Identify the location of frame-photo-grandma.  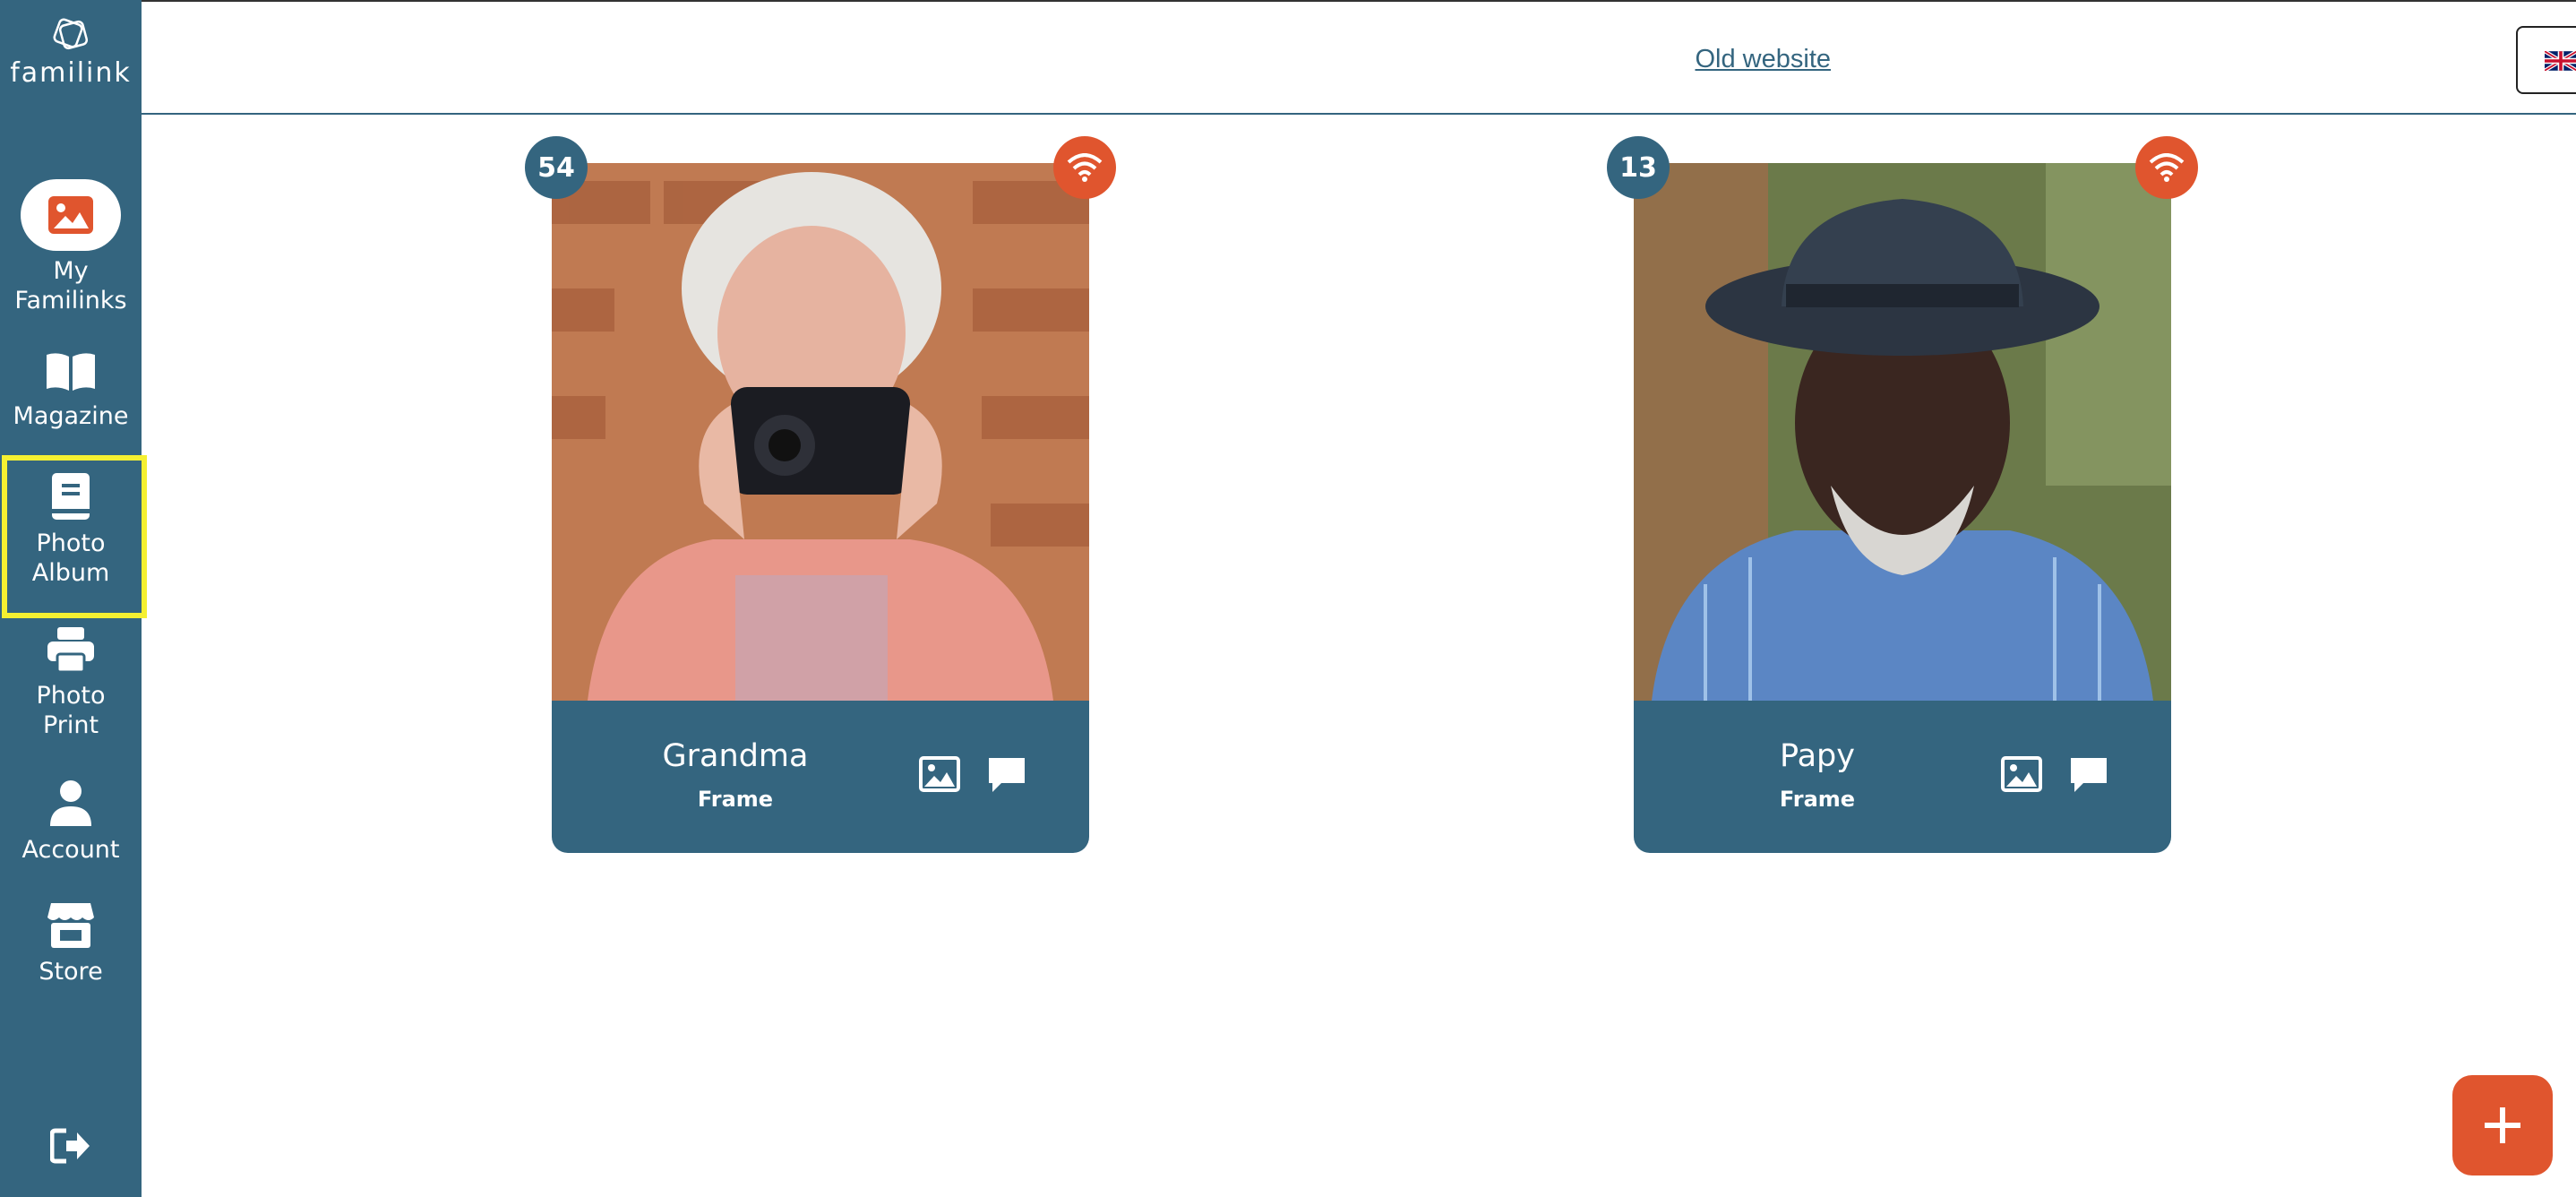
(820, 432).